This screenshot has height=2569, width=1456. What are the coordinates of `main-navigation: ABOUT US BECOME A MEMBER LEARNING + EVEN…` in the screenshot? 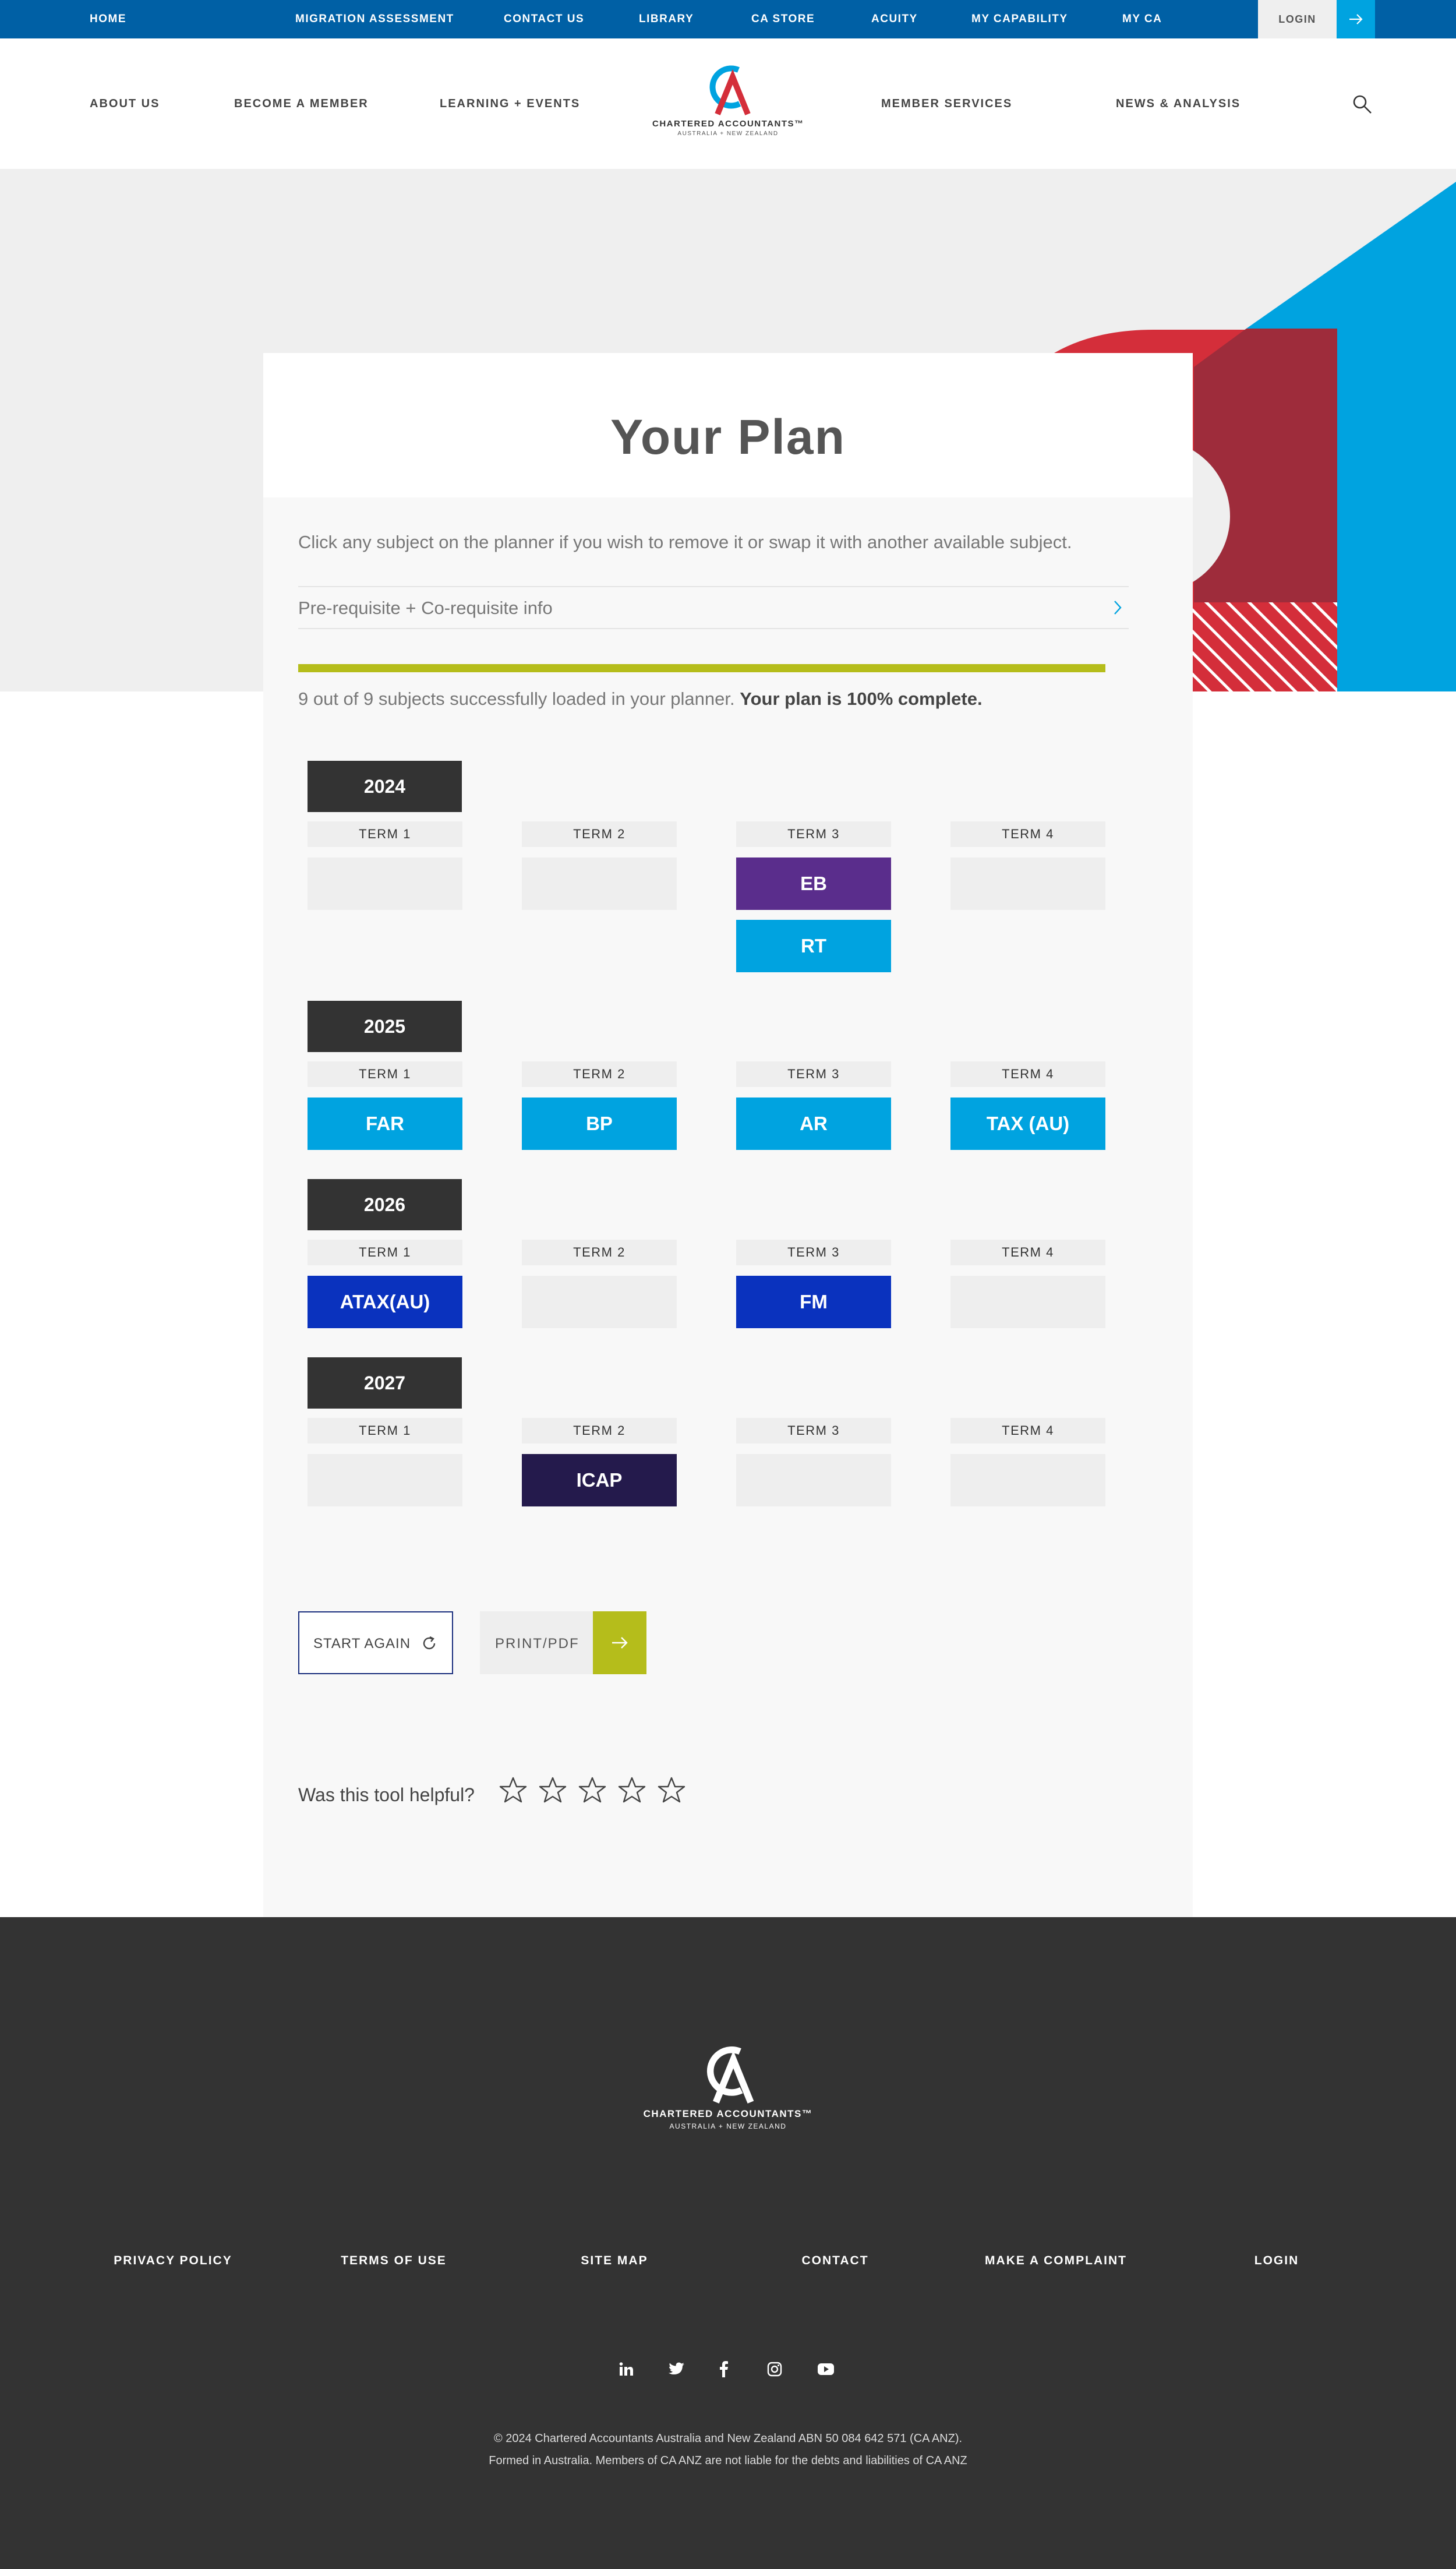 It's located at (728, 104).